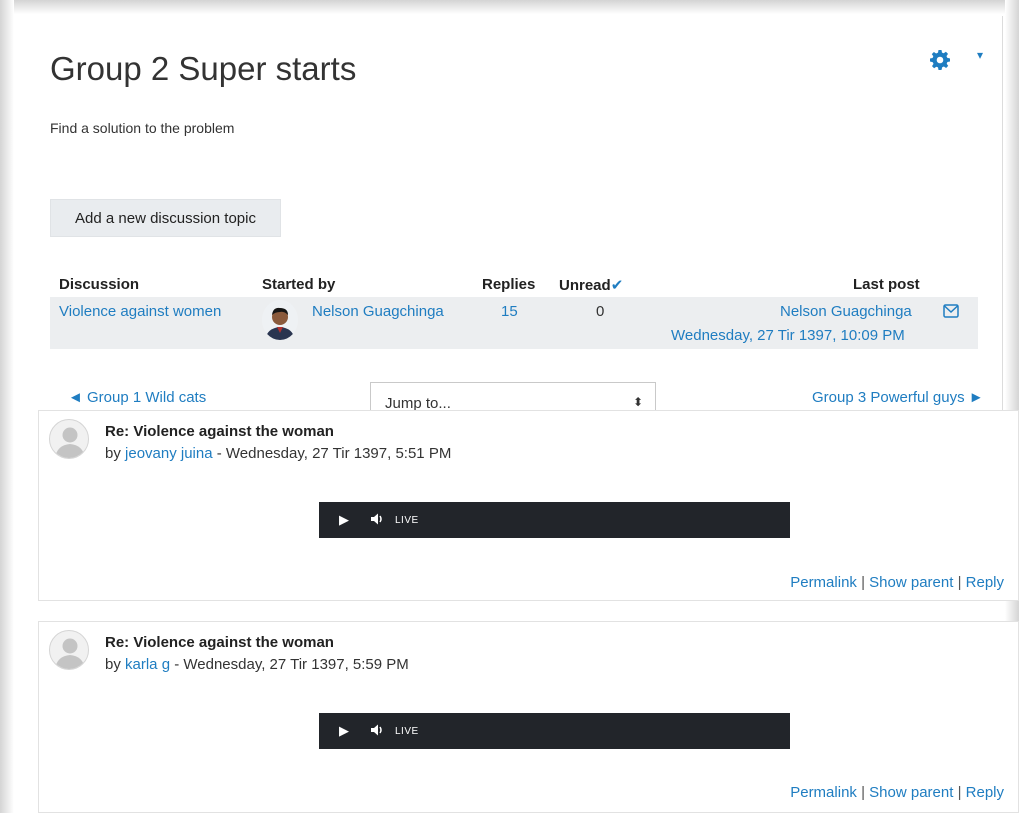  I want to click on checkmark-icon: ✔, so click(617, 285).